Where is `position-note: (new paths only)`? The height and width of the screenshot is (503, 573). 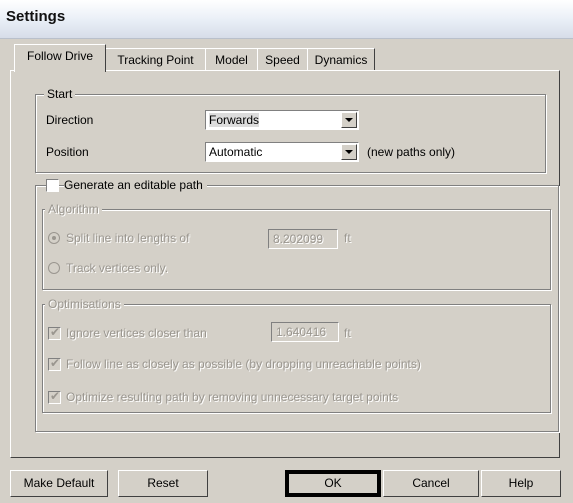
position-note: (new paths only) is located at coordinates (411, 152).